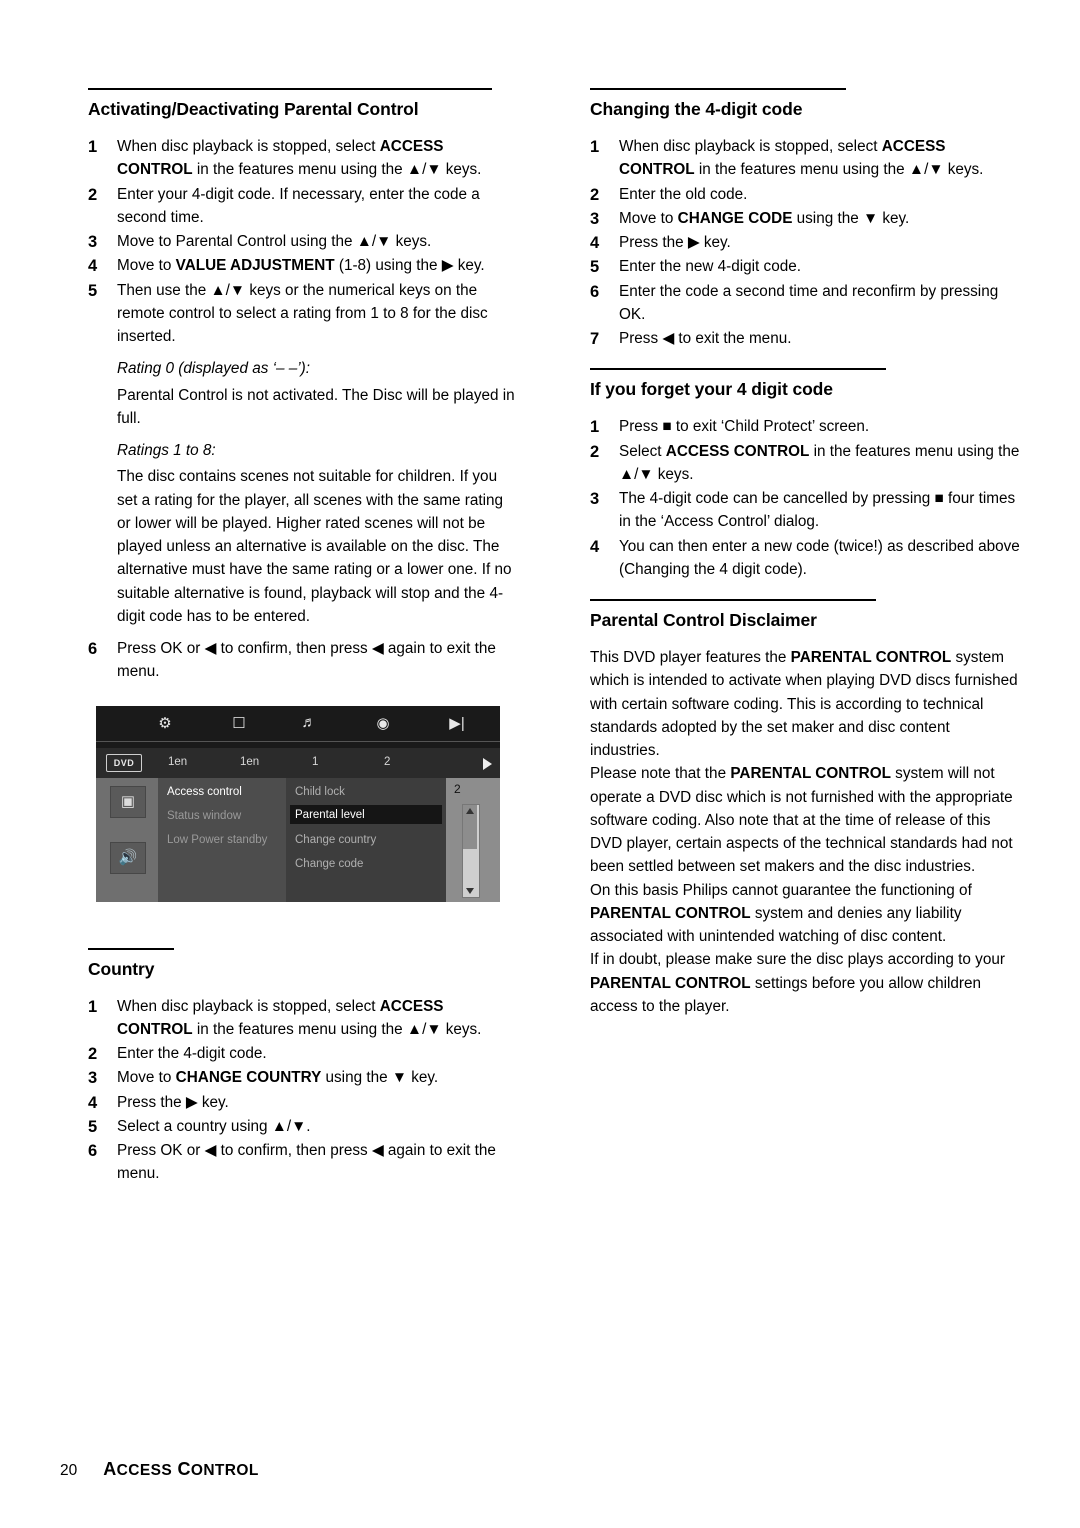 The width and height of the screenshot is (1080, 1528). I want to click on osd-menu-item-low-power-standby: Low Power standby, so click(217, 840).